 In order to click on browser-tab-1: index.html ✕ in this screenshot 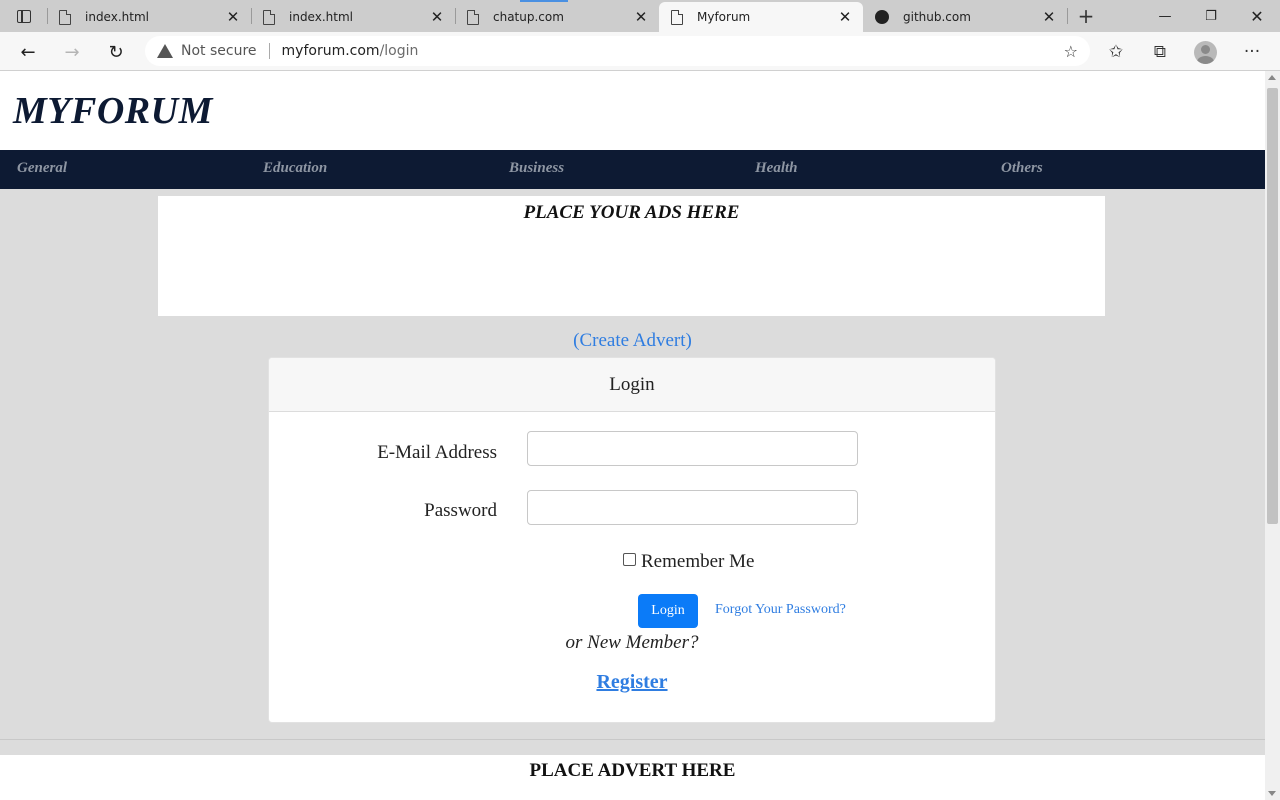, I will do `click(149, 17)`.